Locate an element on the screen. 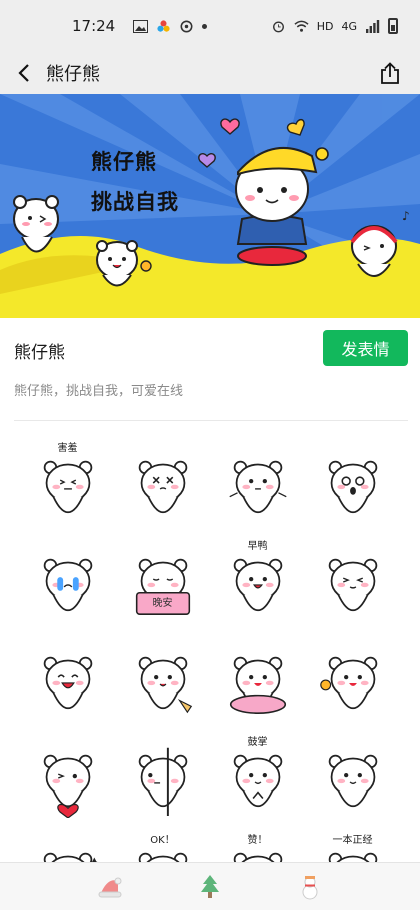 The width and height of the screenshot is (420, 910). sticker-caption: 早鸭 is located at coordinates (257, 546).